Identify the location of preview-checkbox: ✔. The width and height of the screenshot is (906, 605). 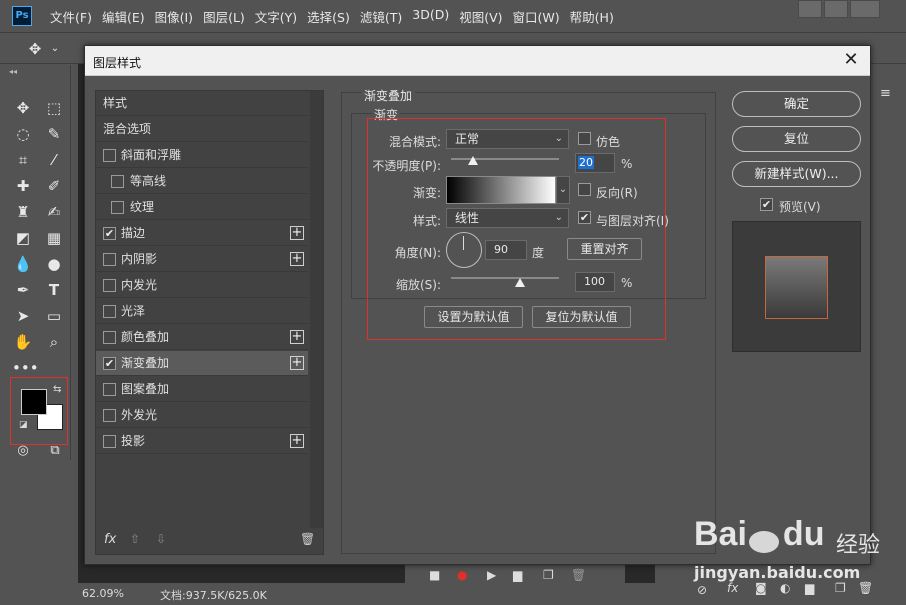
(766, 204).